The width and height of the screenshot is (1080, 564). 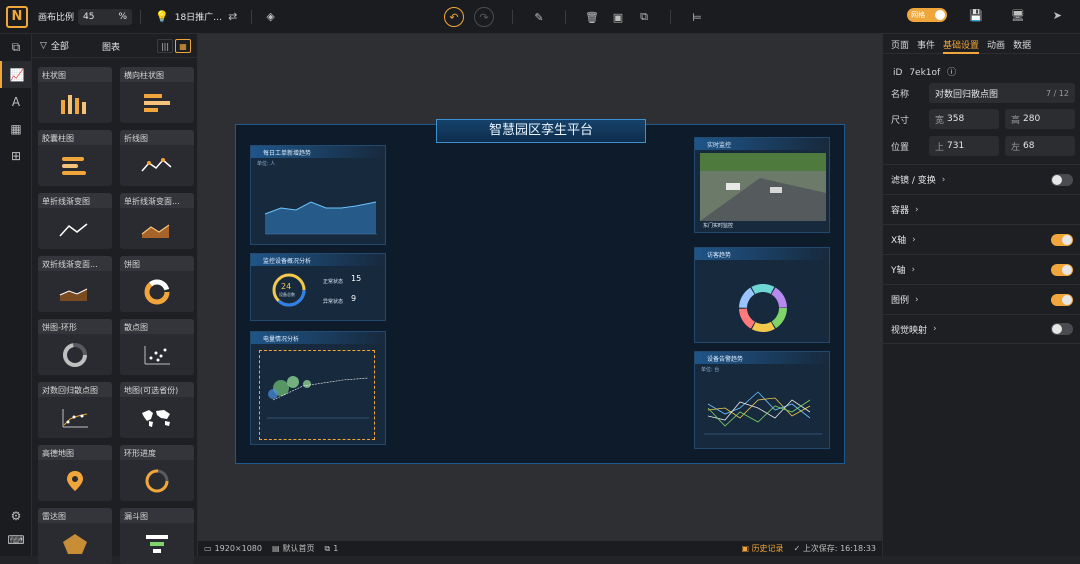 What do you see at coordinates (981, 239) in the screenshot?
I see `section-x-axis: X轴 ›` at bounding box center [981, 239].